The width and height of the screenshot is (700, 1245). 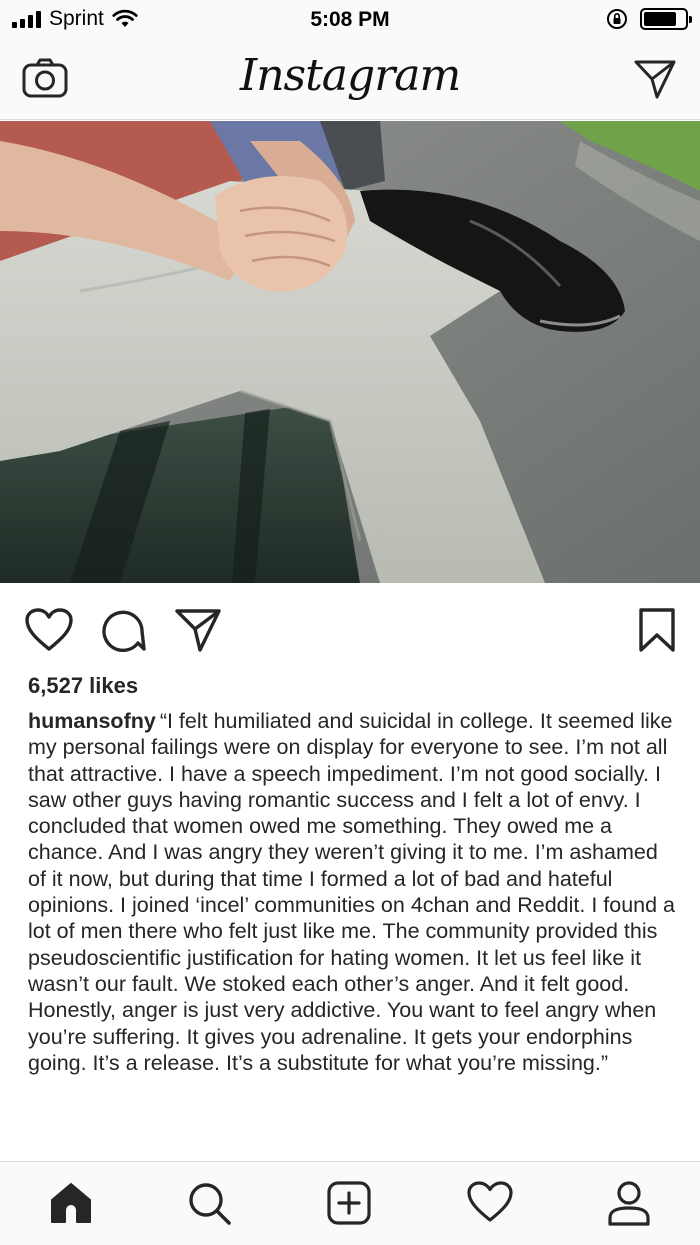 What do you see at coordinates (350, 75) in the screenshot?
I see `app-logo: Instagram` at bounding box center [350, 75].